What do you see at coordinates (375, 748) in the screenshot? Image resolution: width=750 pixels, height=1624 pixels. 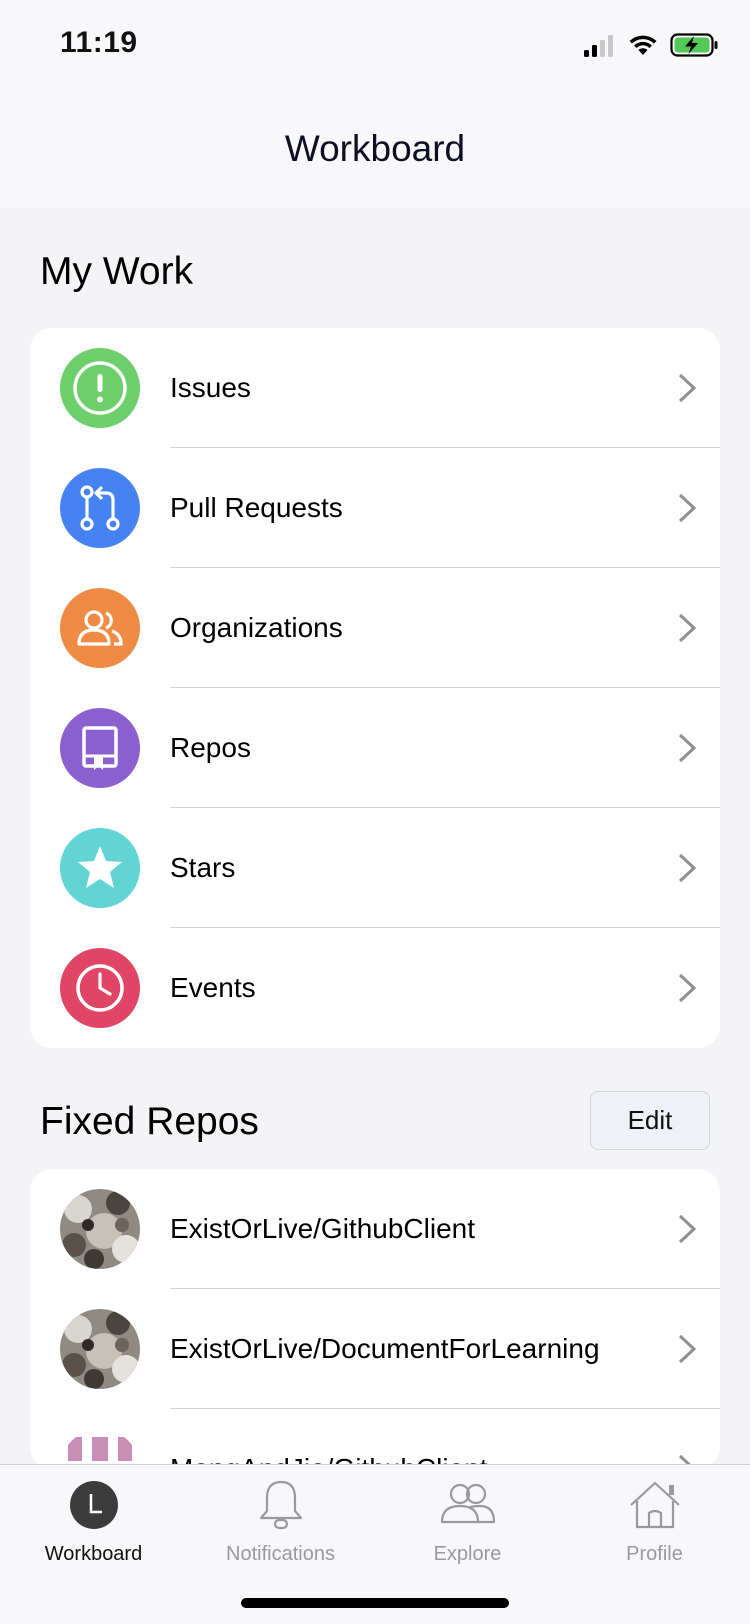 I see `my-work-item-repos: Repos` at bounding box center [375, 748].